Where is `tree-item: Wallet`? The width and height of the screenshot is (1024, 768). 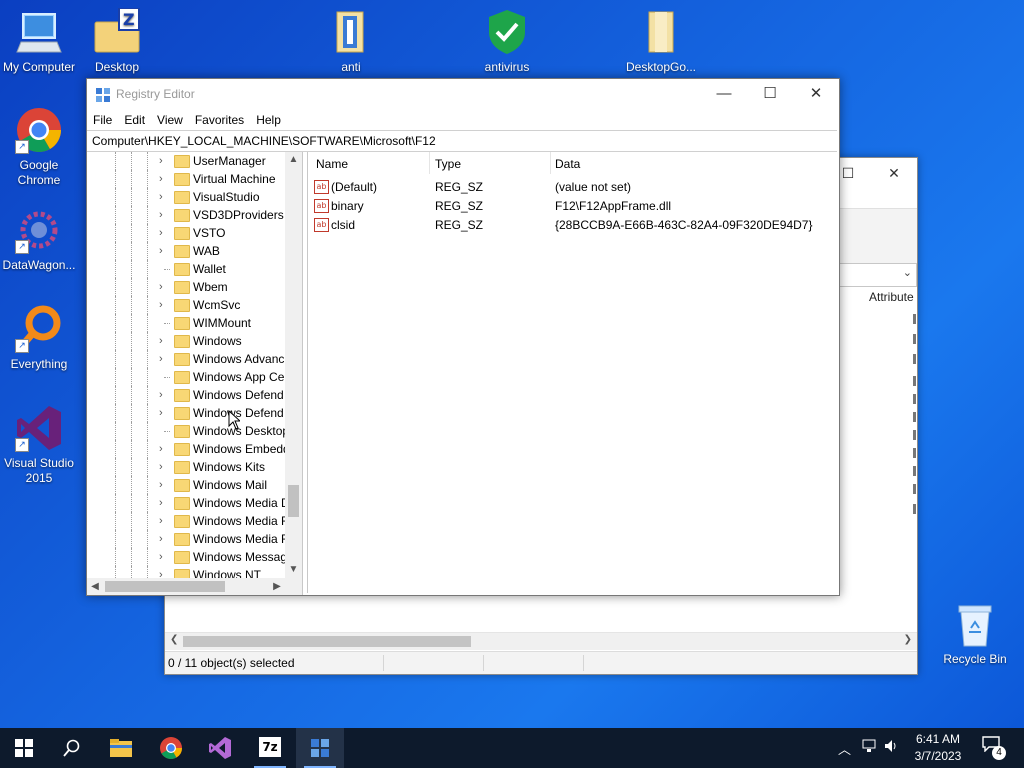 tree-item: Wallet is located at coordinates (186, 269).